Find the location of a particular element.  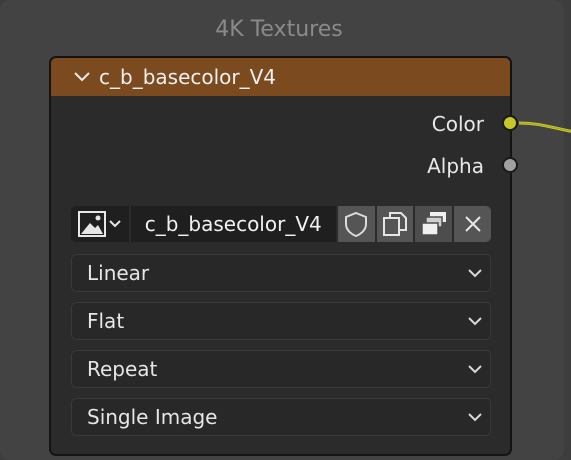

node-header: c_b_basecolor_V4 is located at coordinates (280, 77).